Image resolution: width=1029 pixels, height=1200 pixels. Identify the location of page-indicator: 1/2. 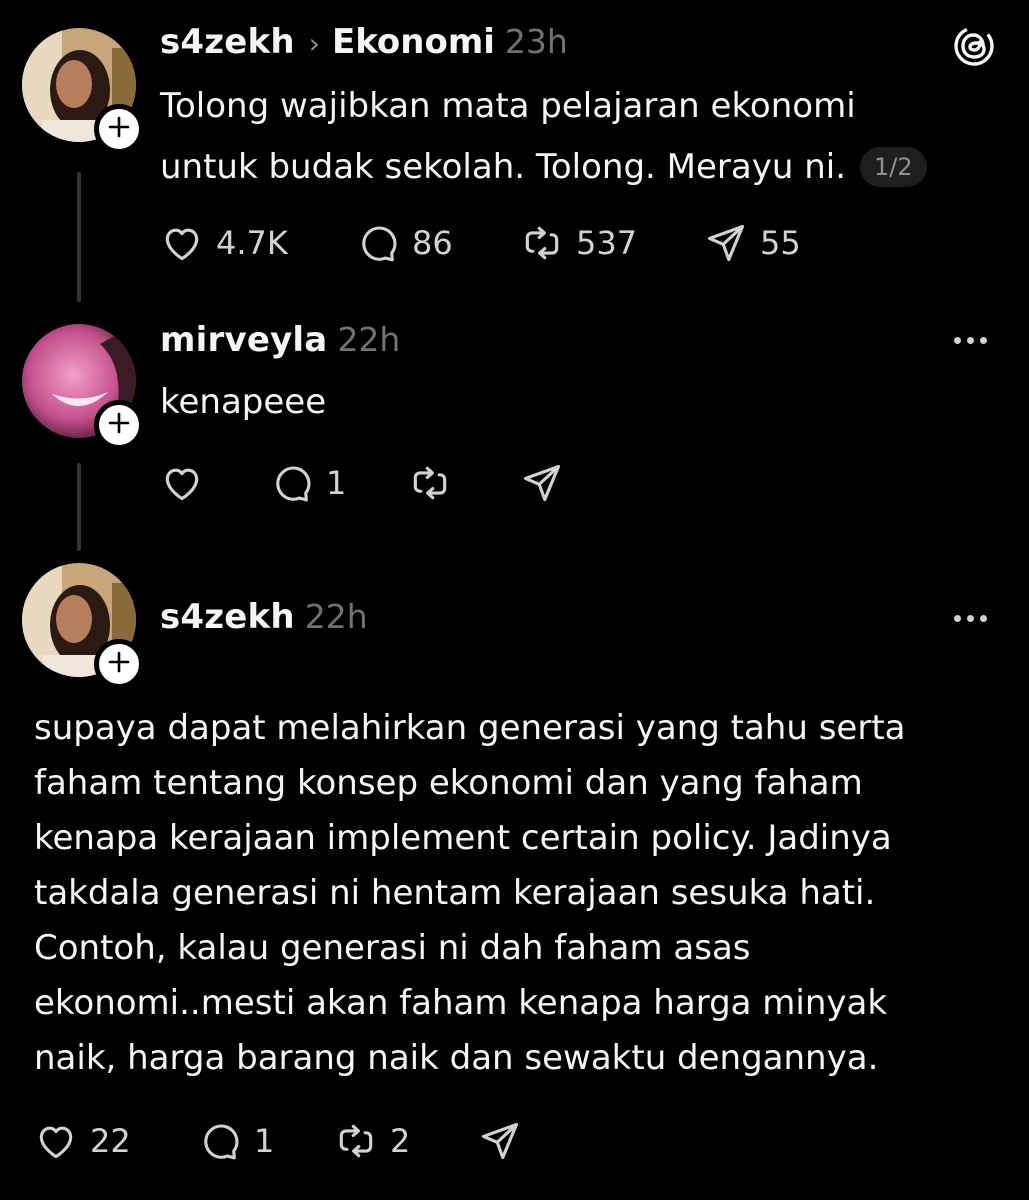
(893, 167).